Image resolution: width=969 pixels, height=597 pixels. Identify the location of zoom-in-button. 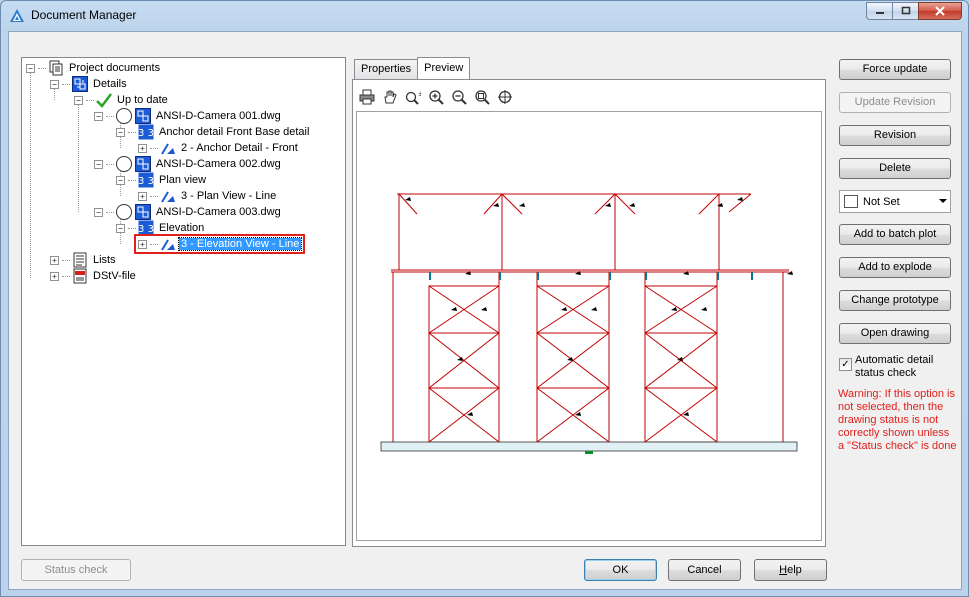
(435, 97).